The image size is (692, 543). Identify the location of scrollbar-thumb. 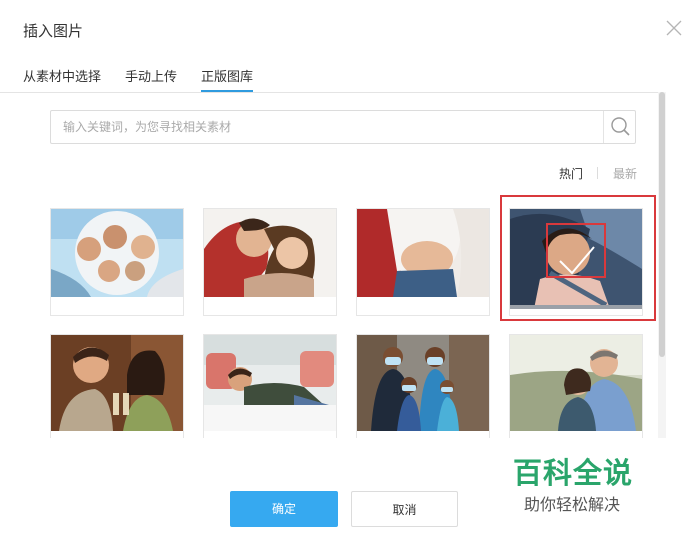
(662, 224).